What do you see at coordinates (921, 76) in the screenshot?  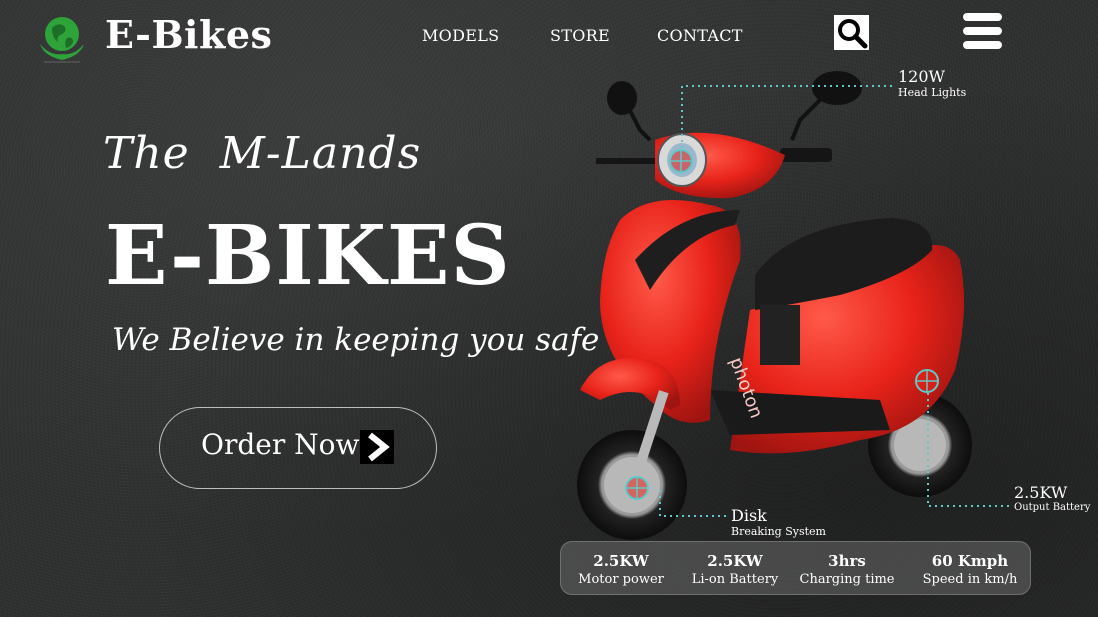 I see `headlights-value: 120W` at bounding box center [921, 76].